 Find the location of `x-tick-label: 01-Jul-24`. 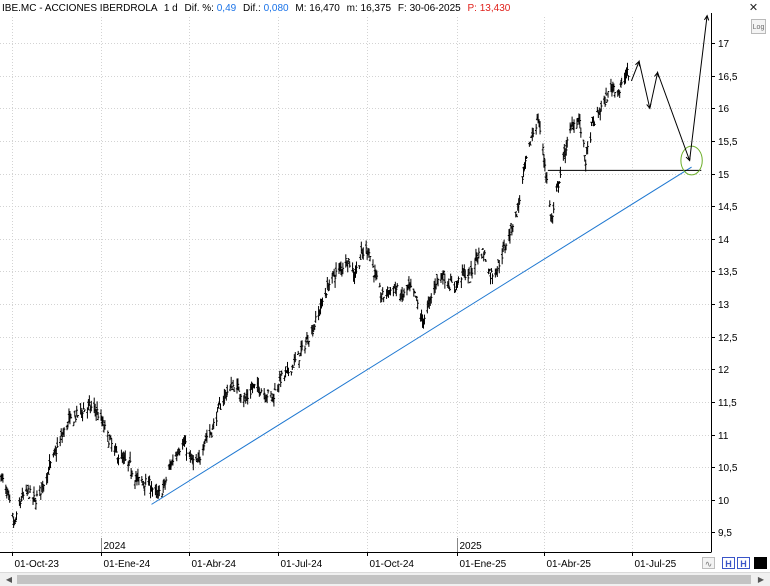

x-tick-label: 01-Jul-24 is located at coordinates (302, 564).